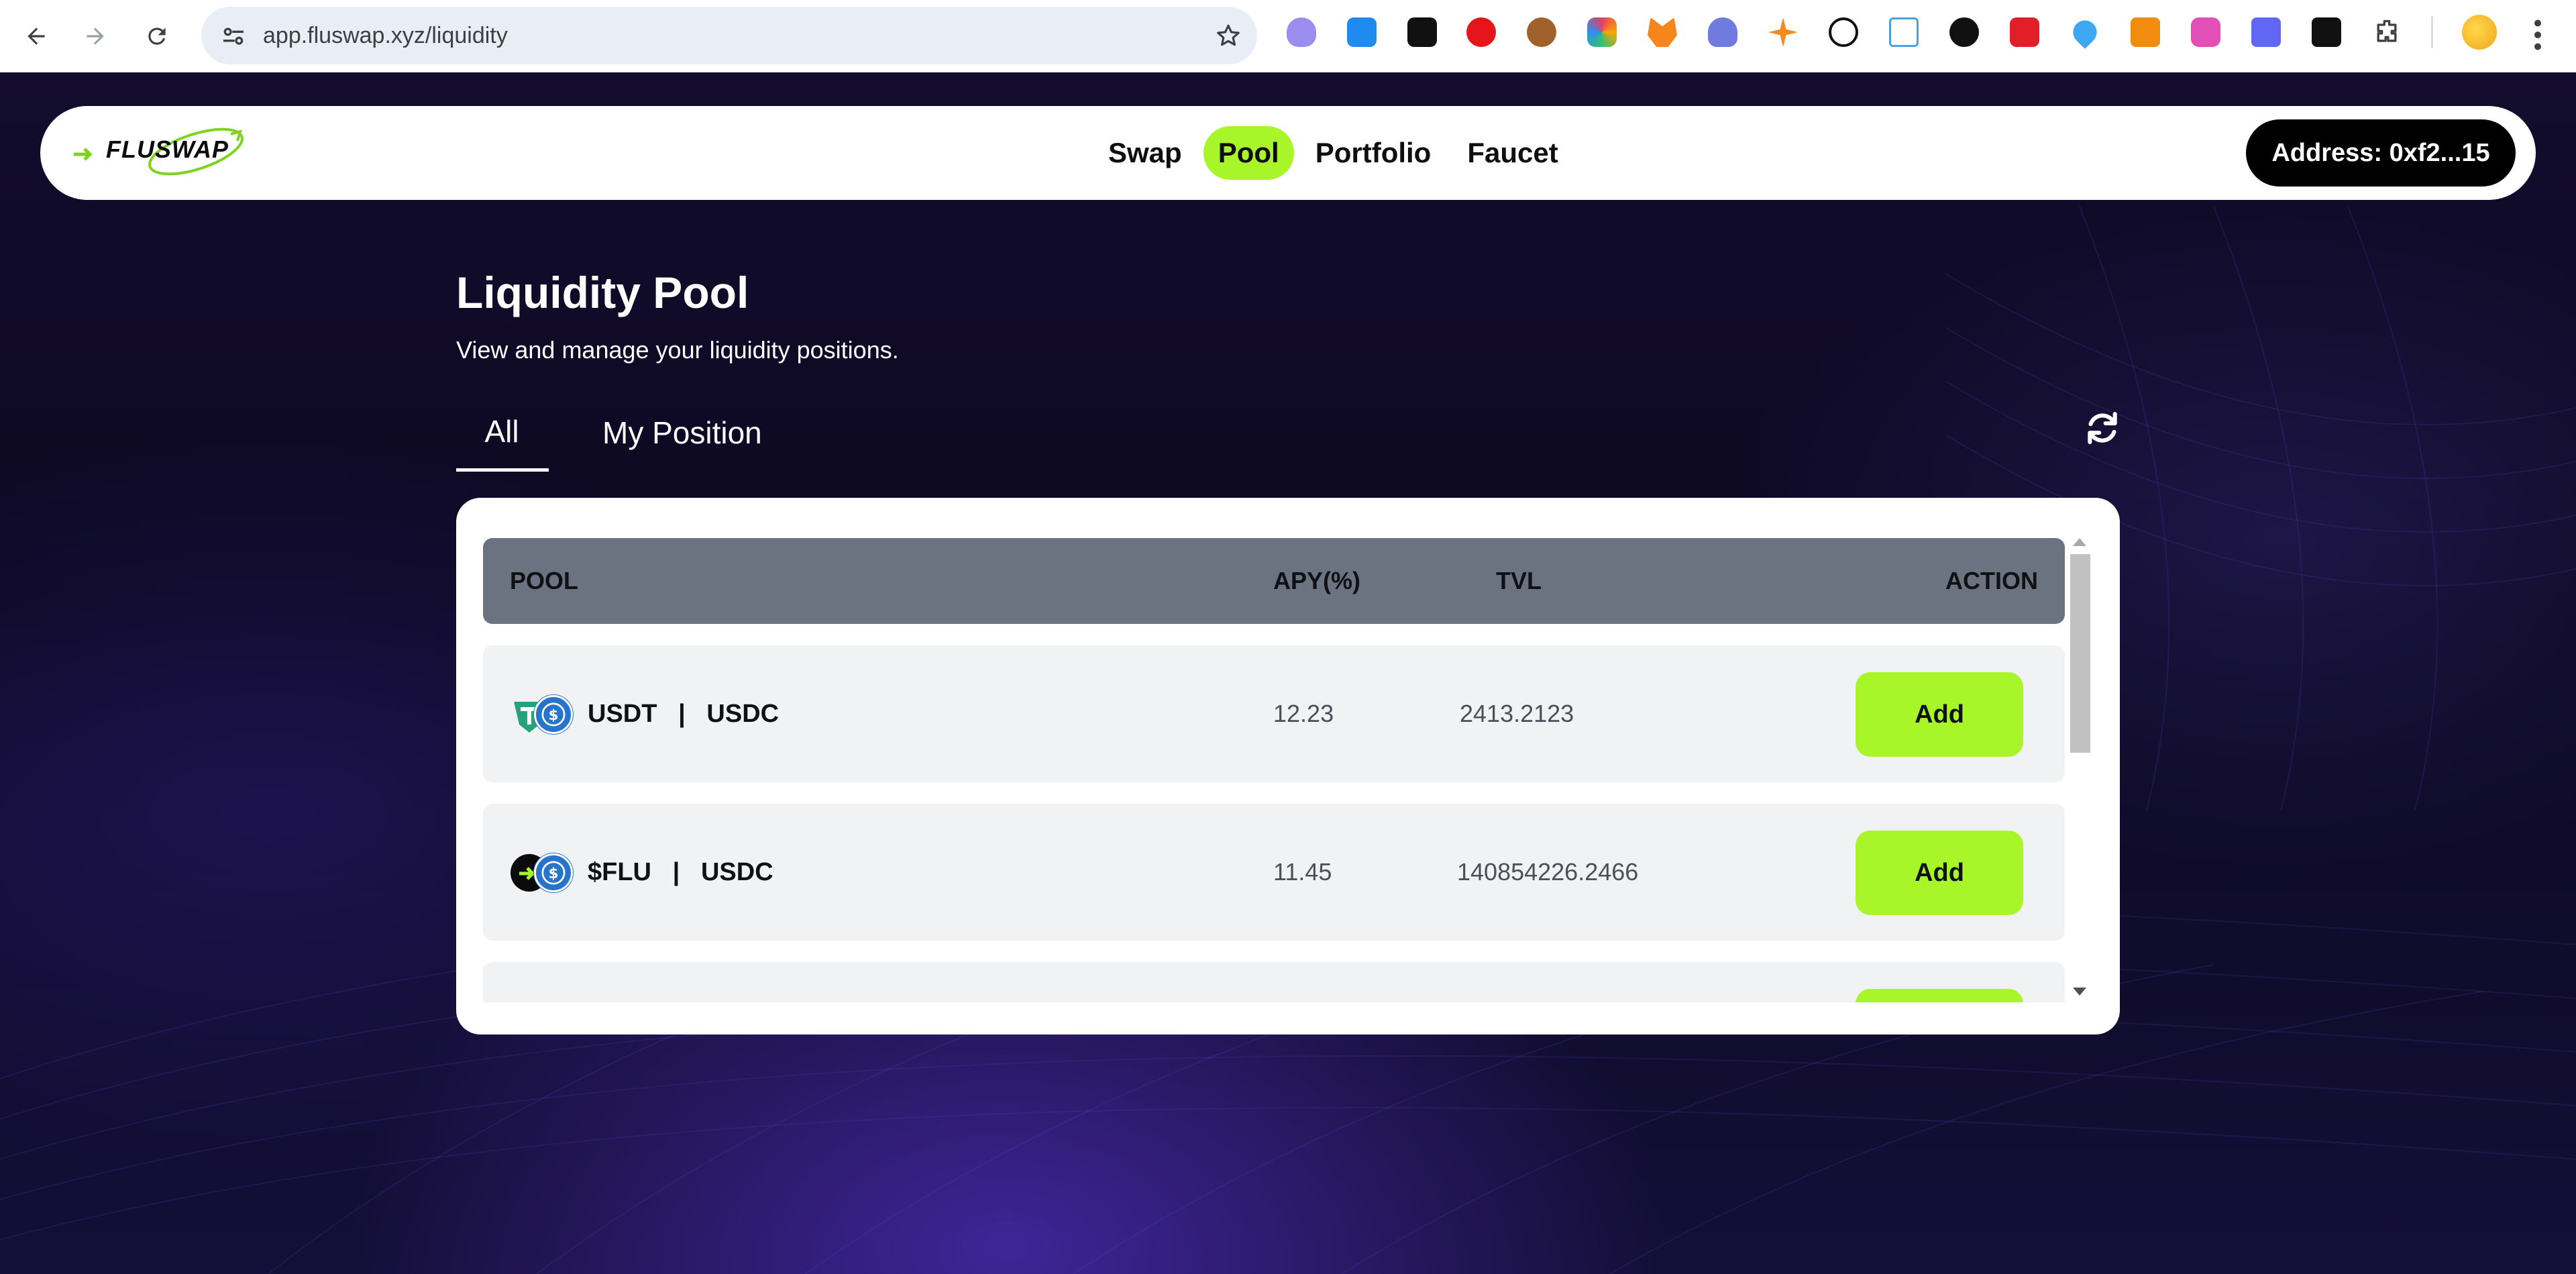  What do you see at coordinates (1303, 714) in the screenshot?
I see `pool-apy: 12.23` at bounding box center [1303, 714].